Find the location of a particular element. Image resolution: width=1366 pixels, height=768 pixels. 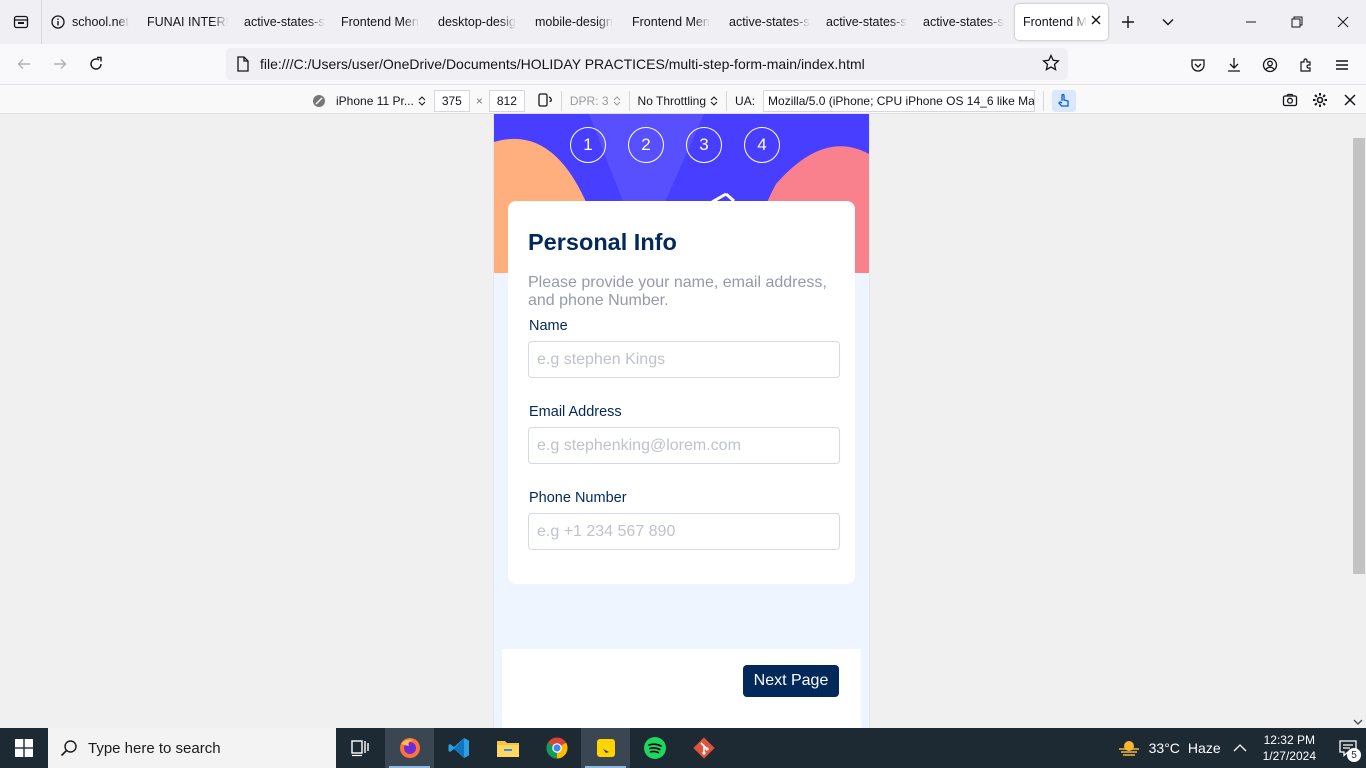

minimize-button is located at coordinates (1251, 22).